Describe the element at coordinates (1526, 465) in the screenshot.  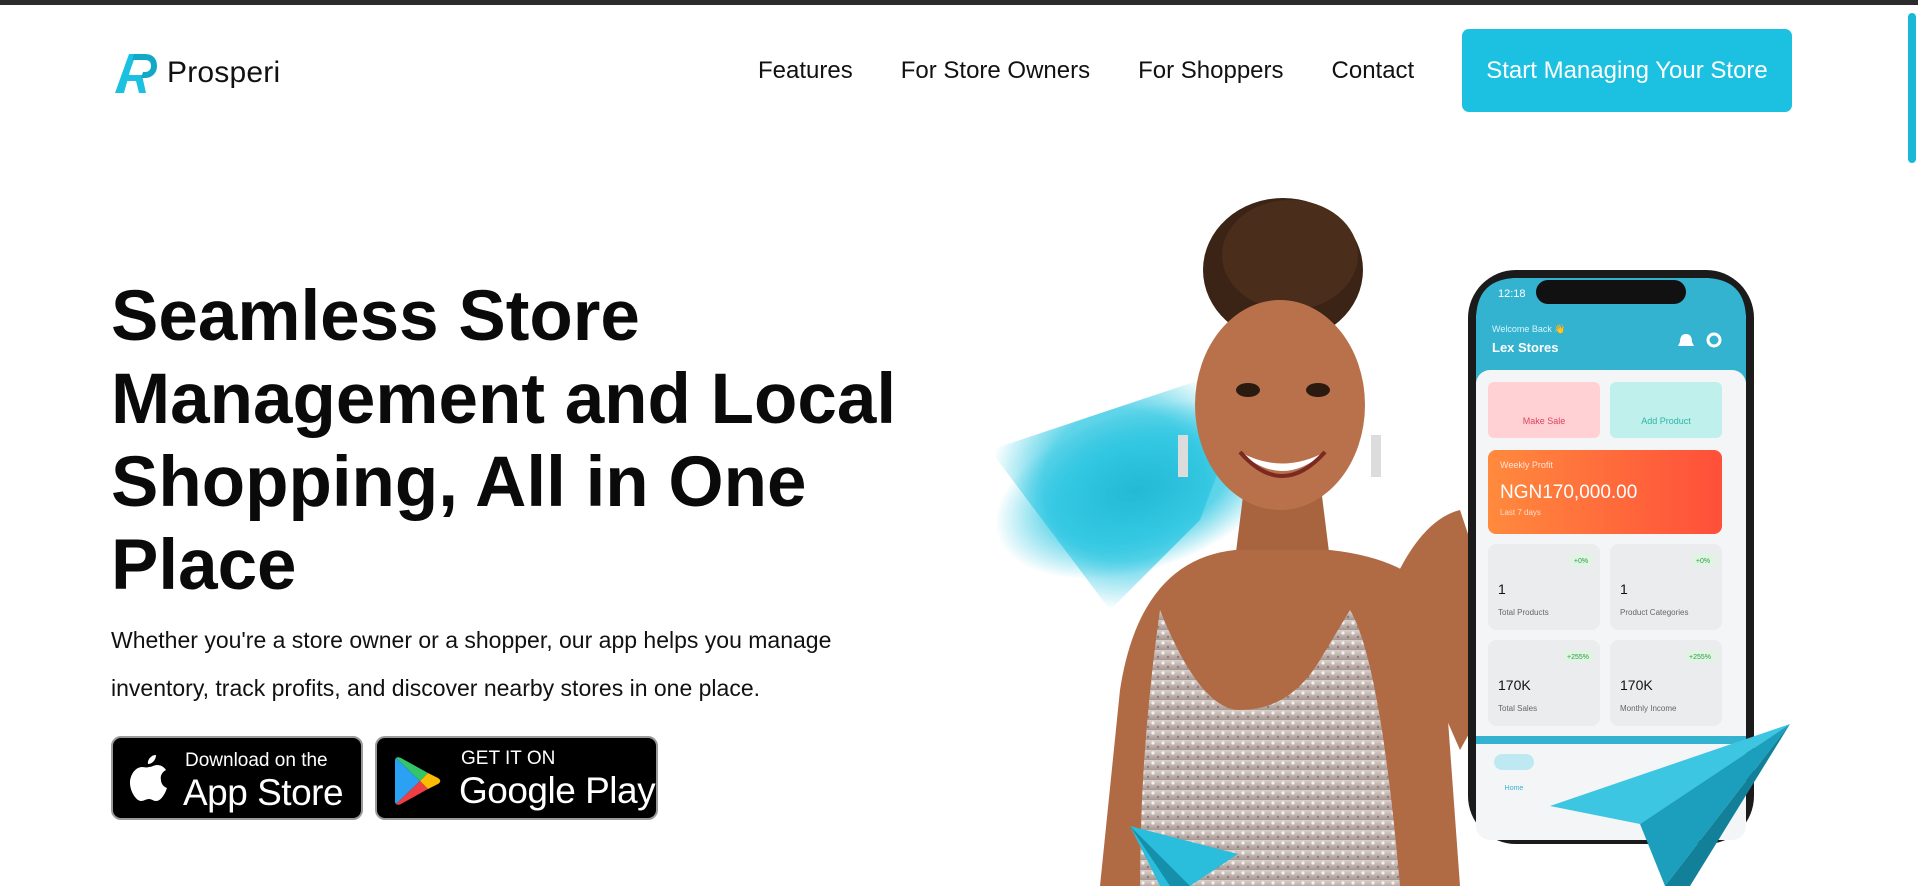
I see `phone-profit-label: Weekly Profit` at that location.